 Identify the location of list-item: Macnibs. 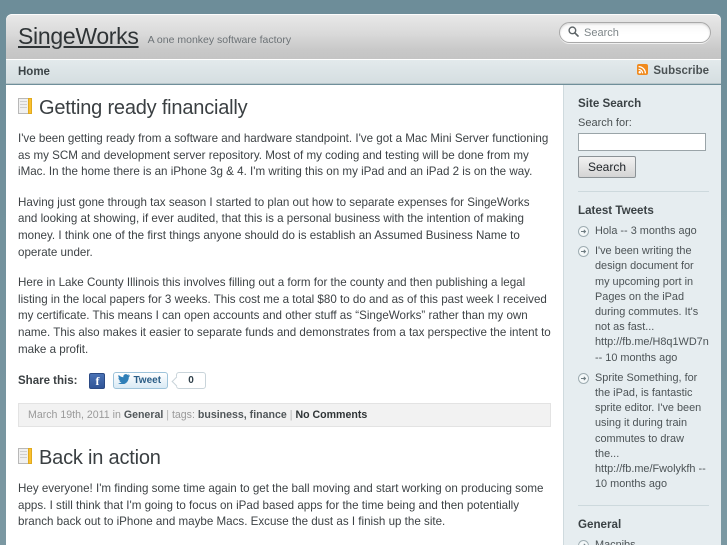
(643, 541).